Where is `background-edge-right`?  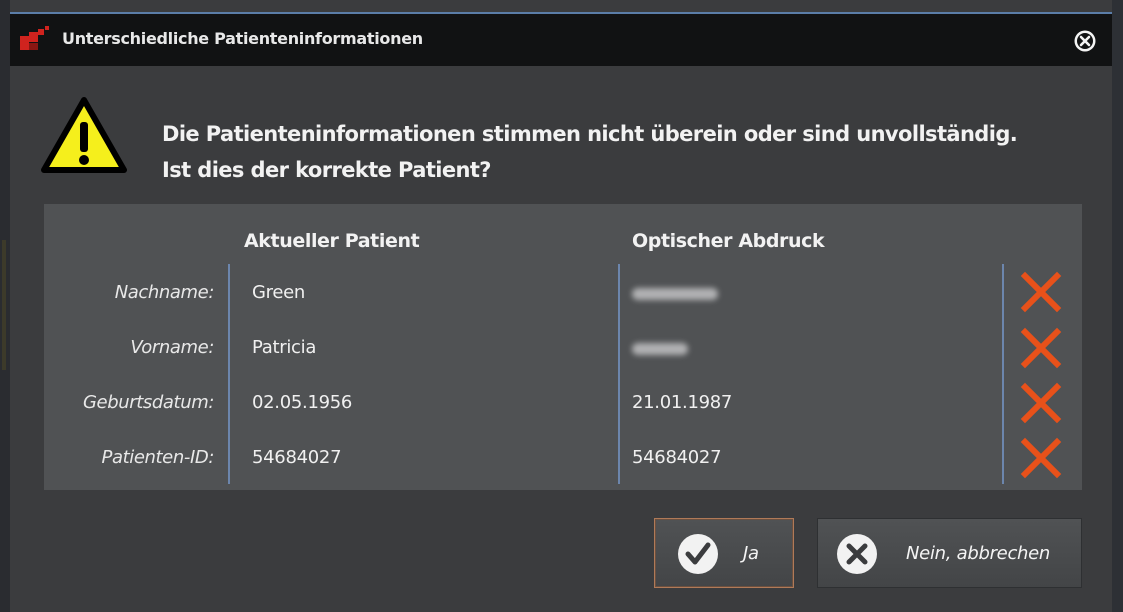
background-edge-right is located at coordinates (1117, 306).